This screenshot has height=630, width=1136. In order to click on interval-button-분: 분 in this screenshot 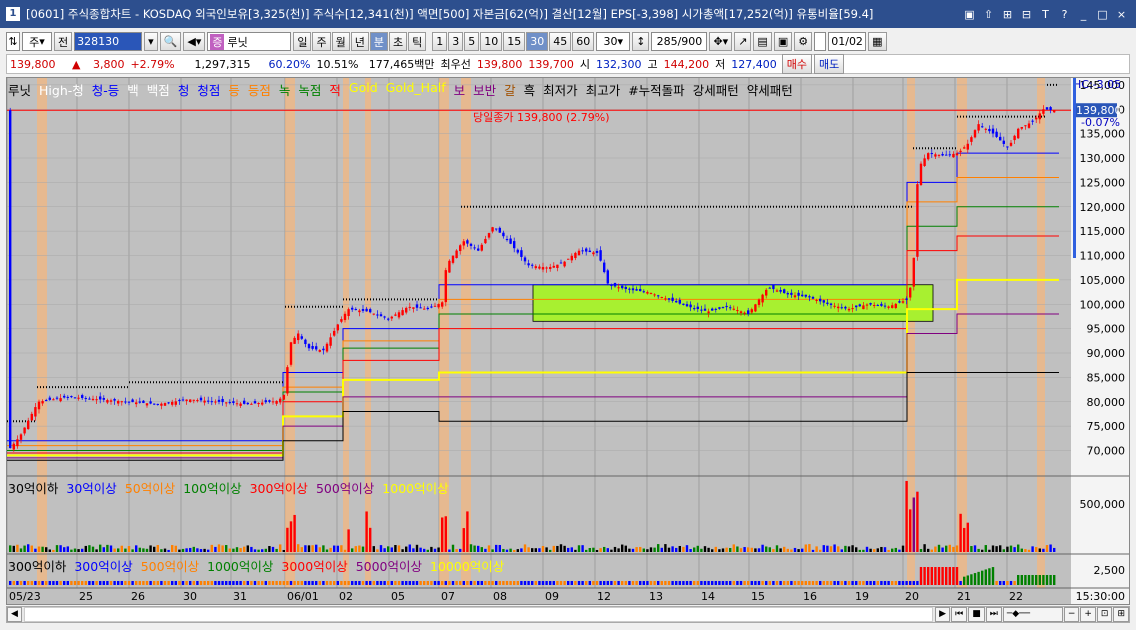, I will do `click(378, 41)`.